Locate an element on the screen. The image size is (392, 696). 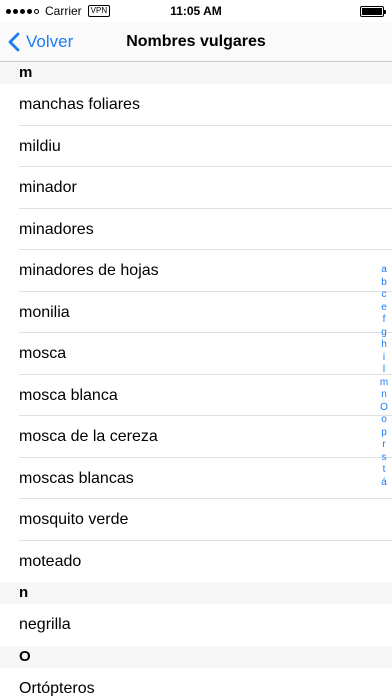
list-item: negrilla is located at coordinates (196, 625).